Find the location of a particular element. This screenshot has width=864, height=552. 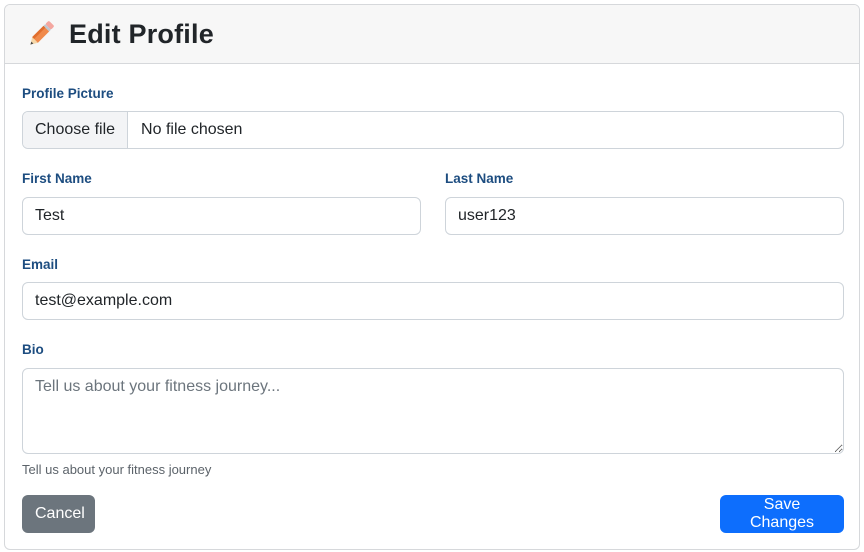

profile-picture-input: Choose file No file chosen is located at coordinates (433, 130).